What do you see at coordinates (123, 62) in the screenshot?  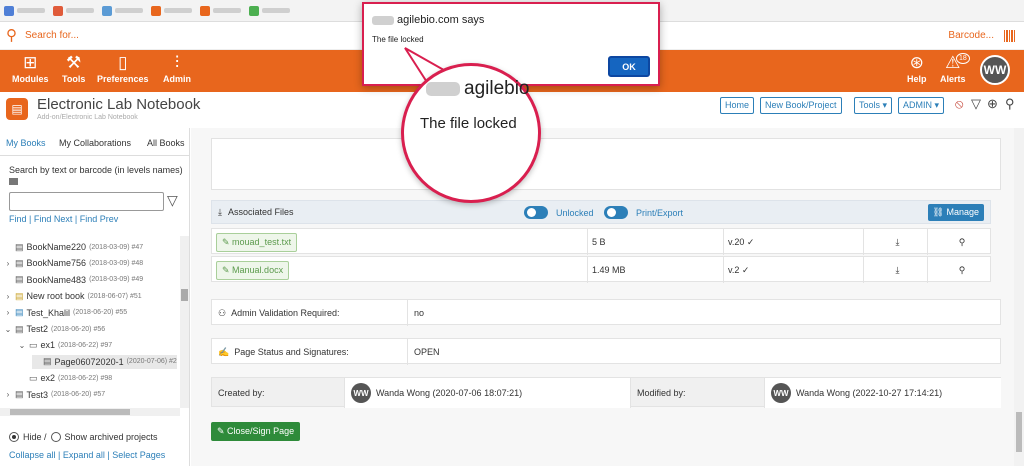 I see `bookmark-icon: ▯` at bounding box center [123, 62].